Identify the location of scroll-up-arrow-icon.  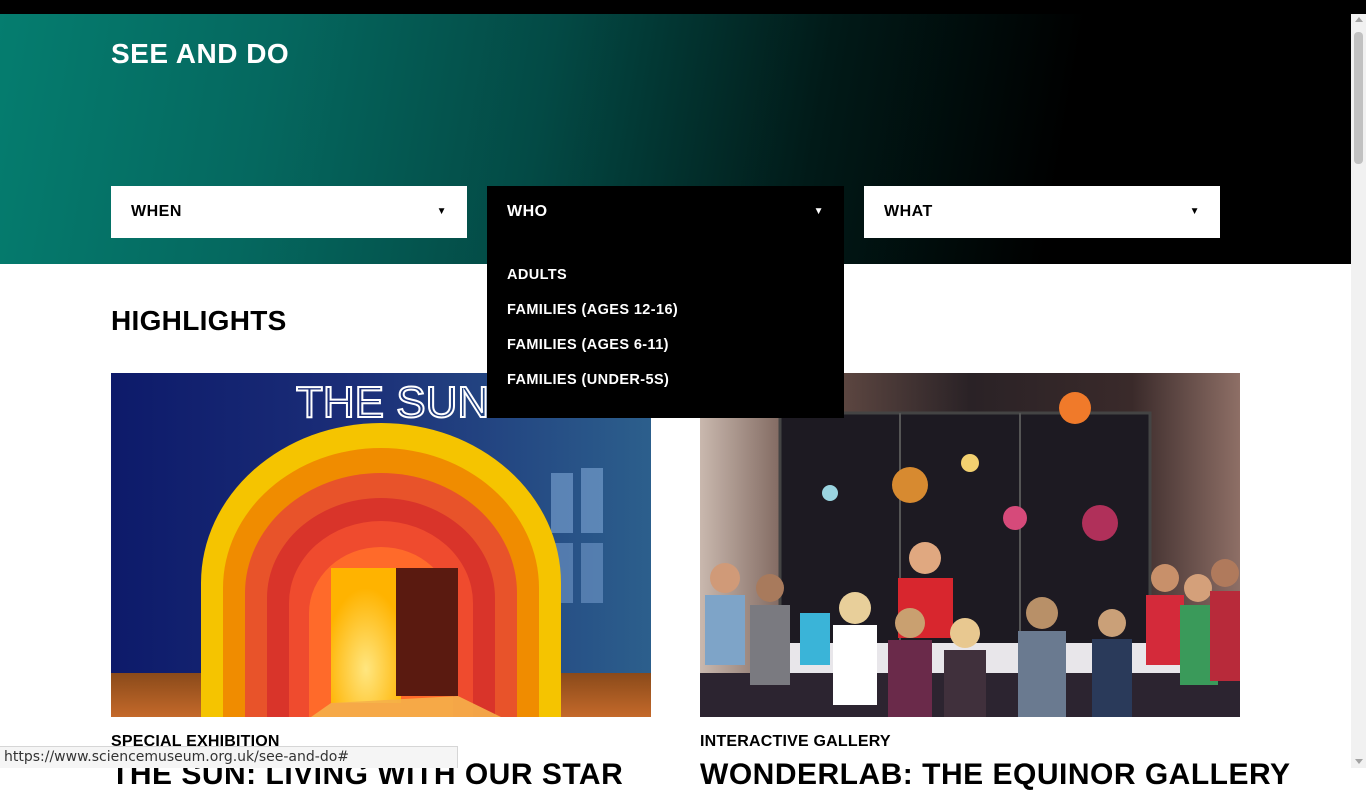
(1359, 19).